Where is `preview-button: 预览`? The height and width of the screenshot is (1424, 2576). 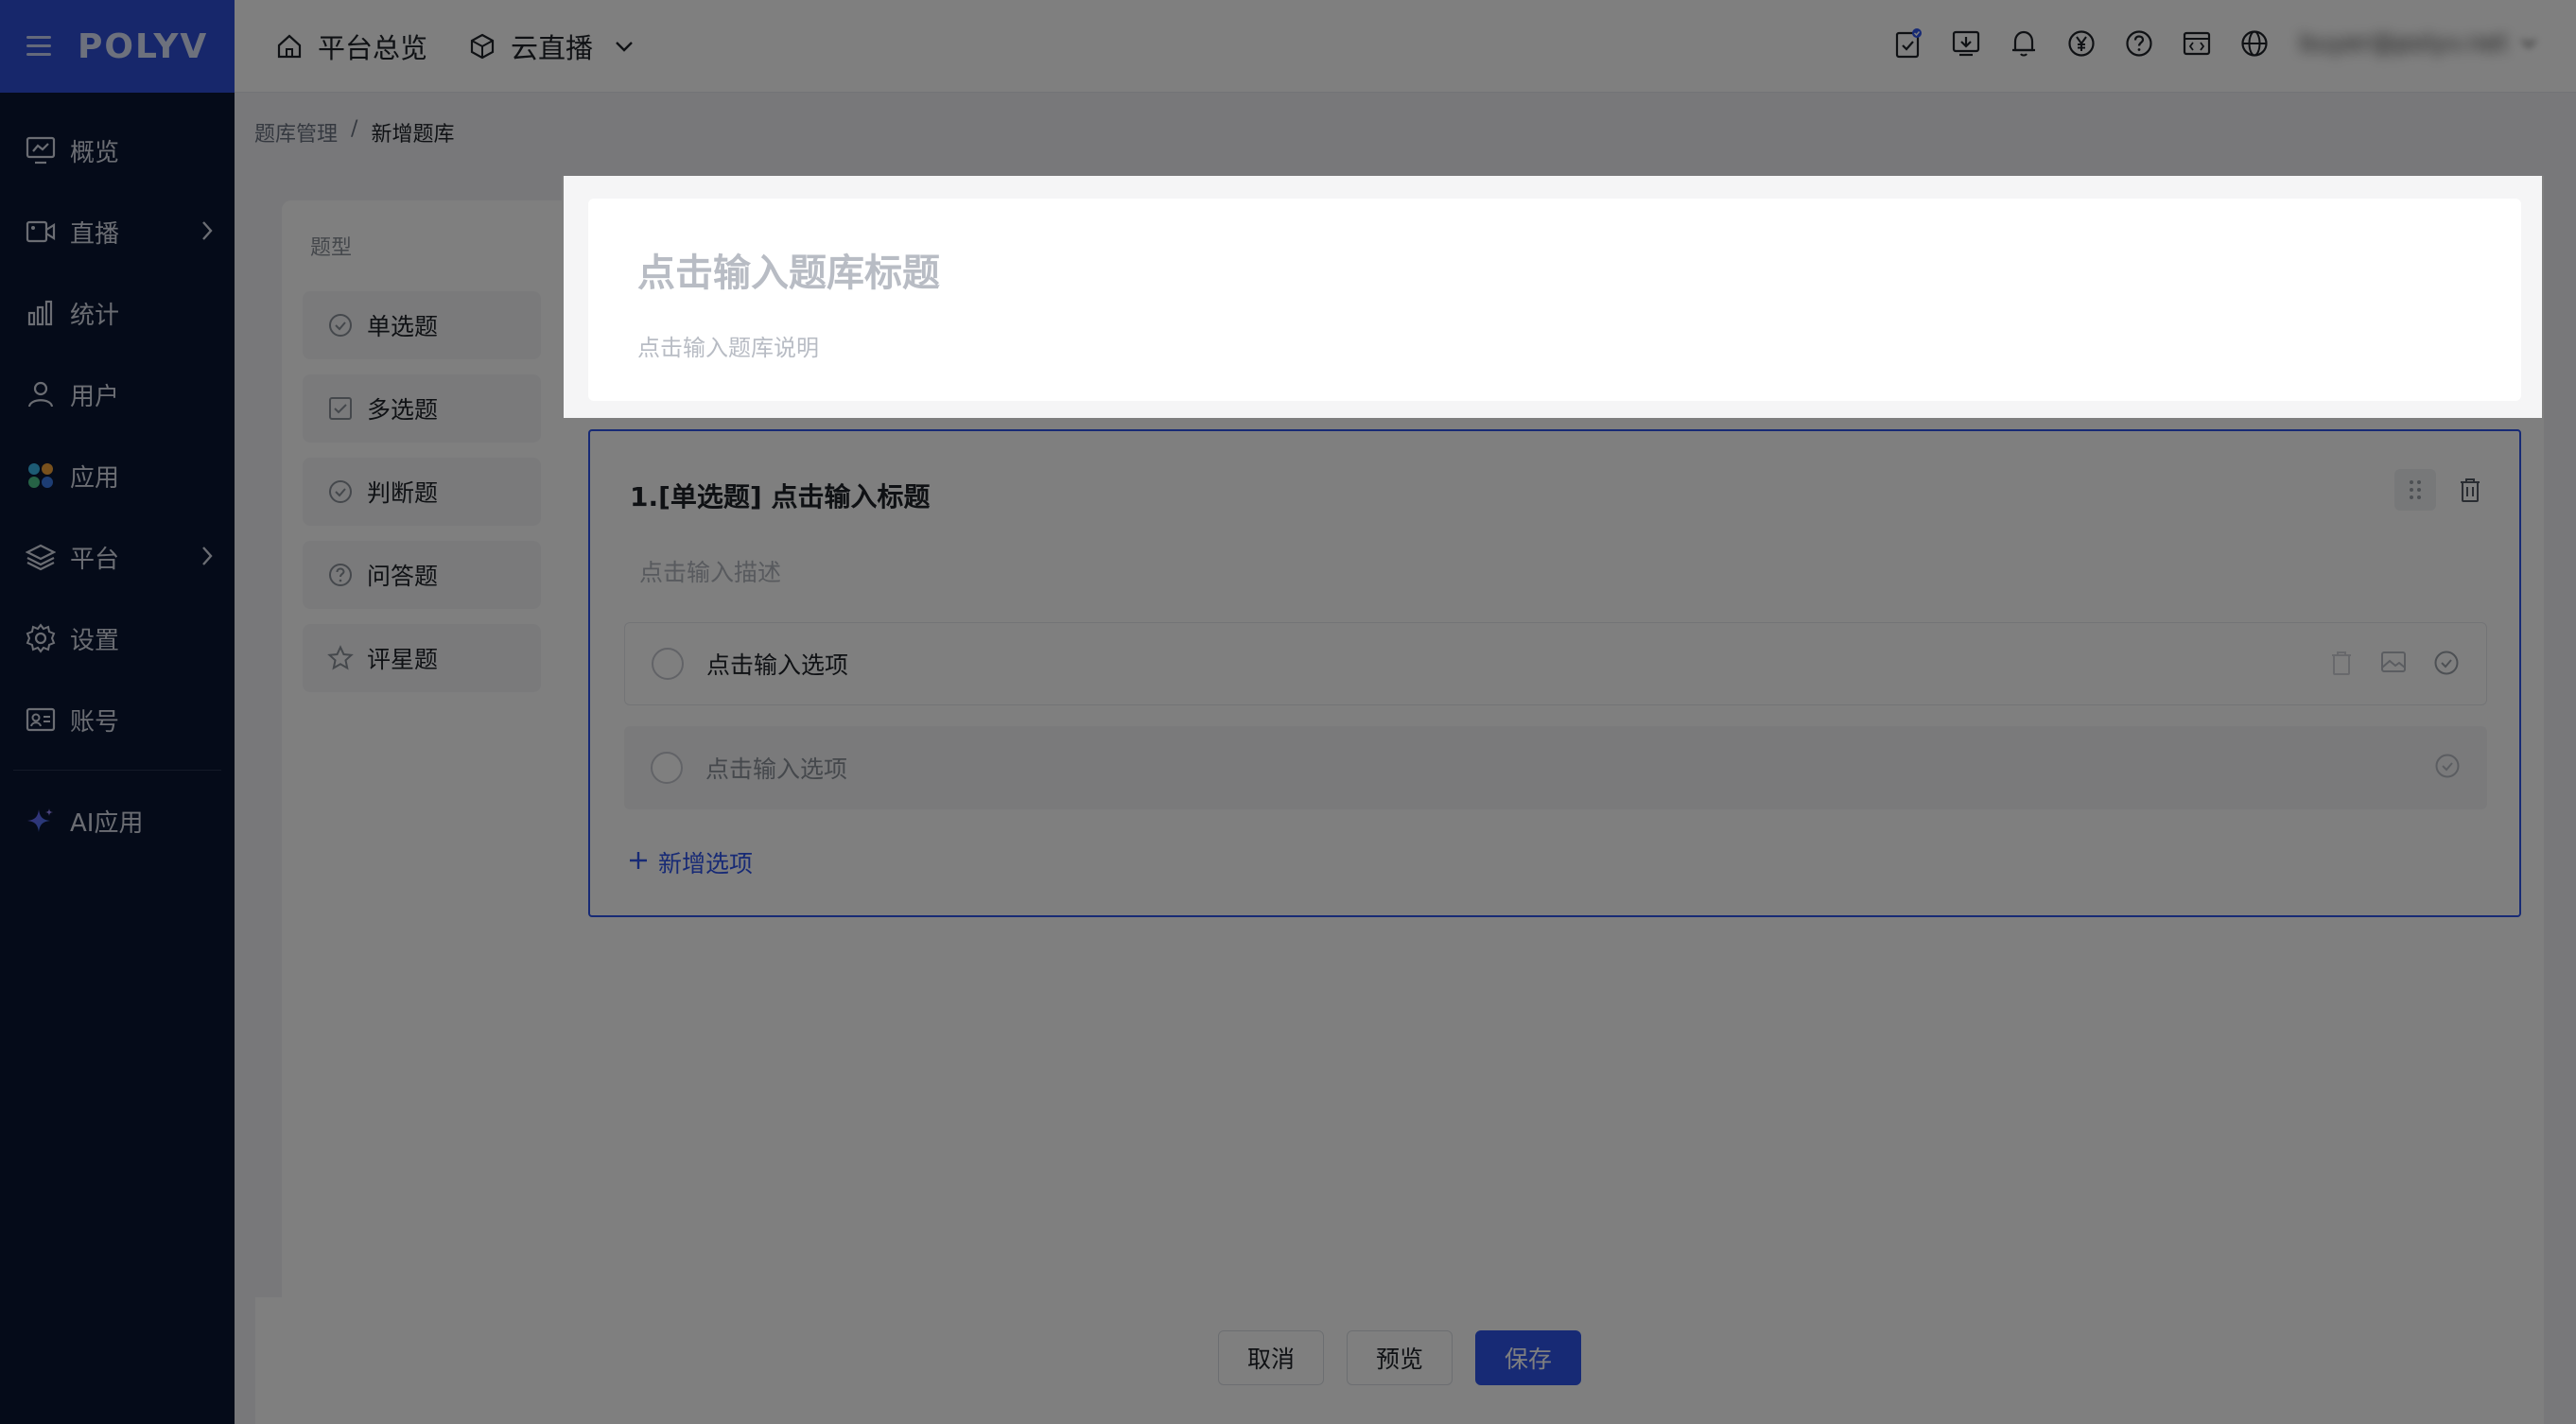 preview-button: 预览 is located at coordinates (1399, 1358).